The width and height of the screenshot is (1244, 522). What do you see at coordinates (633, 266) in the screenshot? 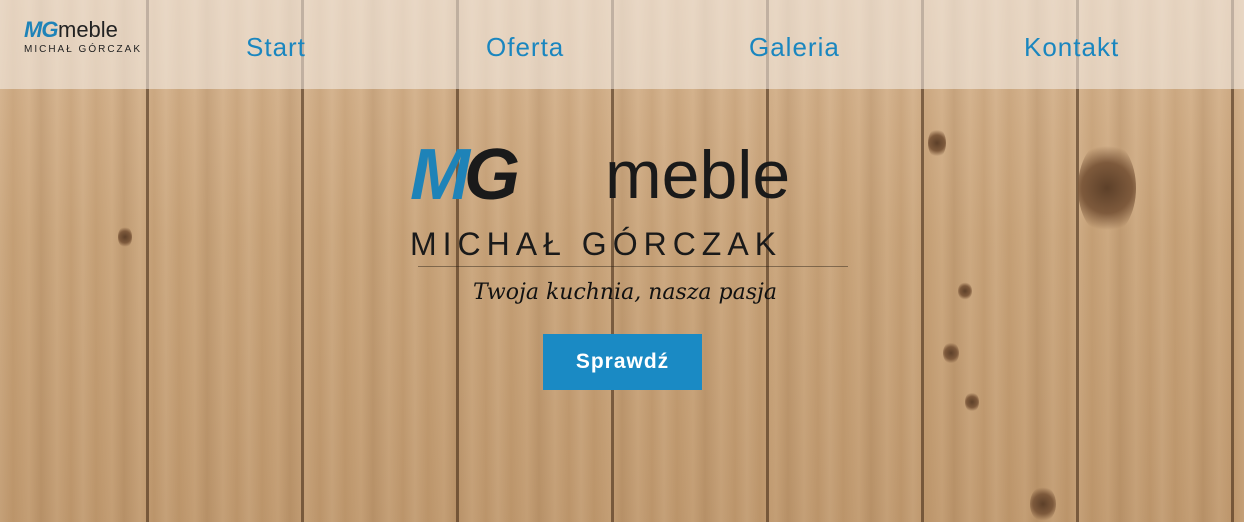
I see `hero-logo-divider` at bounding box center [633, 266].